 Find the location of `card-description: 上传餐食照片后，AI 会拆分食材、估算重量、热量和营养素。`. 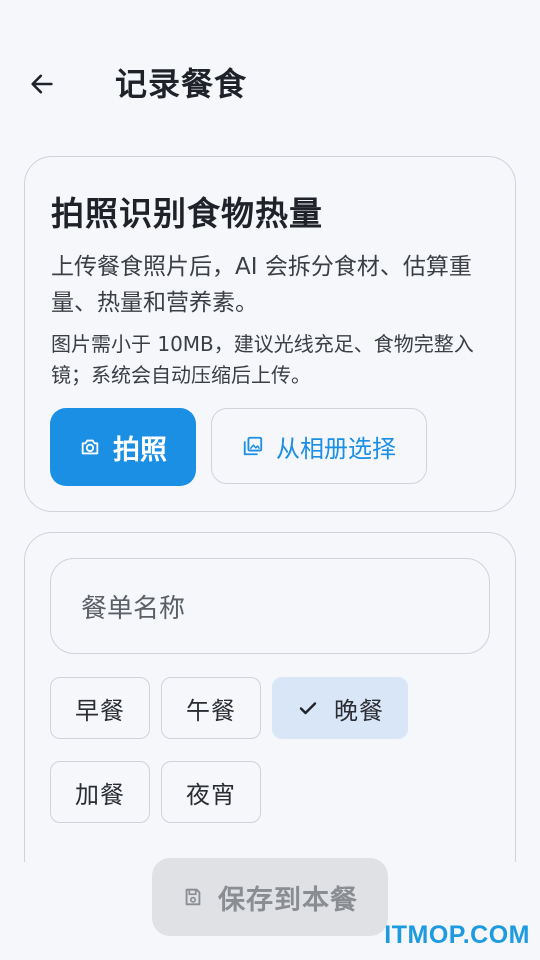

card-description: 上传餐食照片后，AI 会拆分食材、估算重量、热量和营养素。 is located at coordinates (261, 285).